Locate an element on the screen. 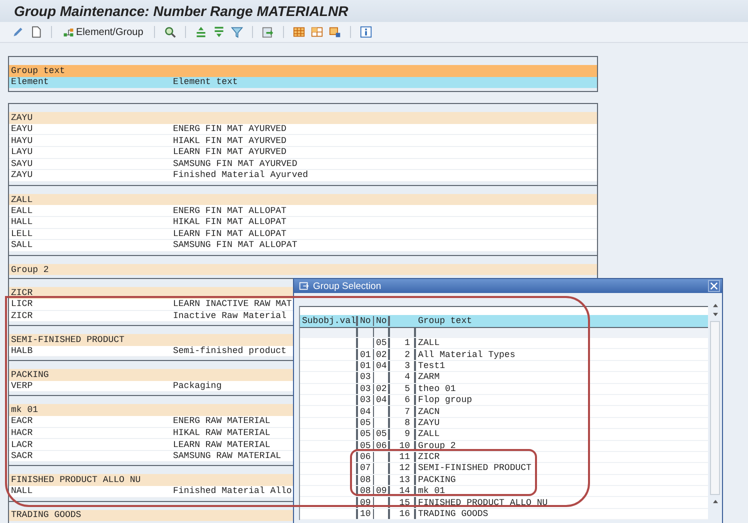 This screenshot has width=748, height=523. table-cell: 16 is located at coordinates (404, 514).